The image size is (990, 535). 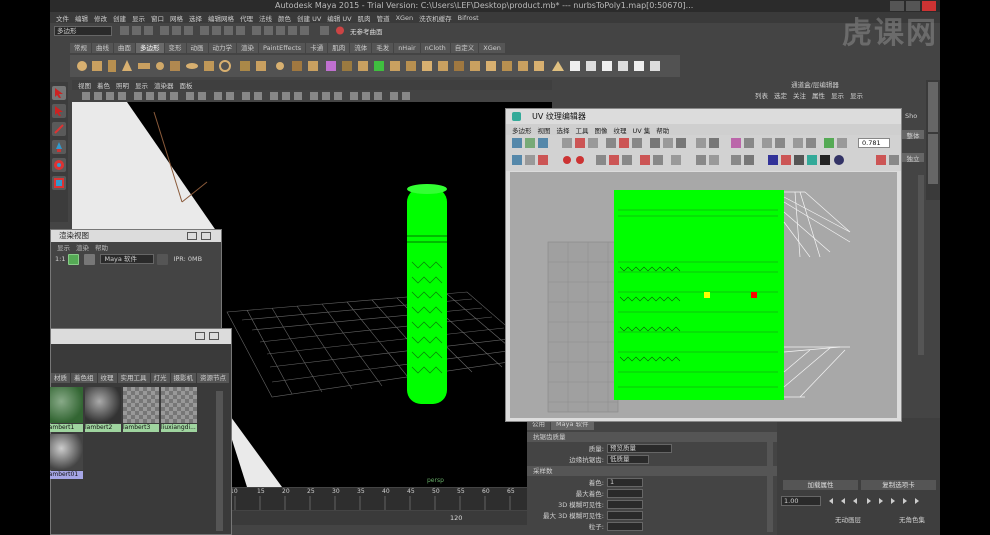 I want to click on hs-tab-textures: 纹理, so click(x=107, y=378).